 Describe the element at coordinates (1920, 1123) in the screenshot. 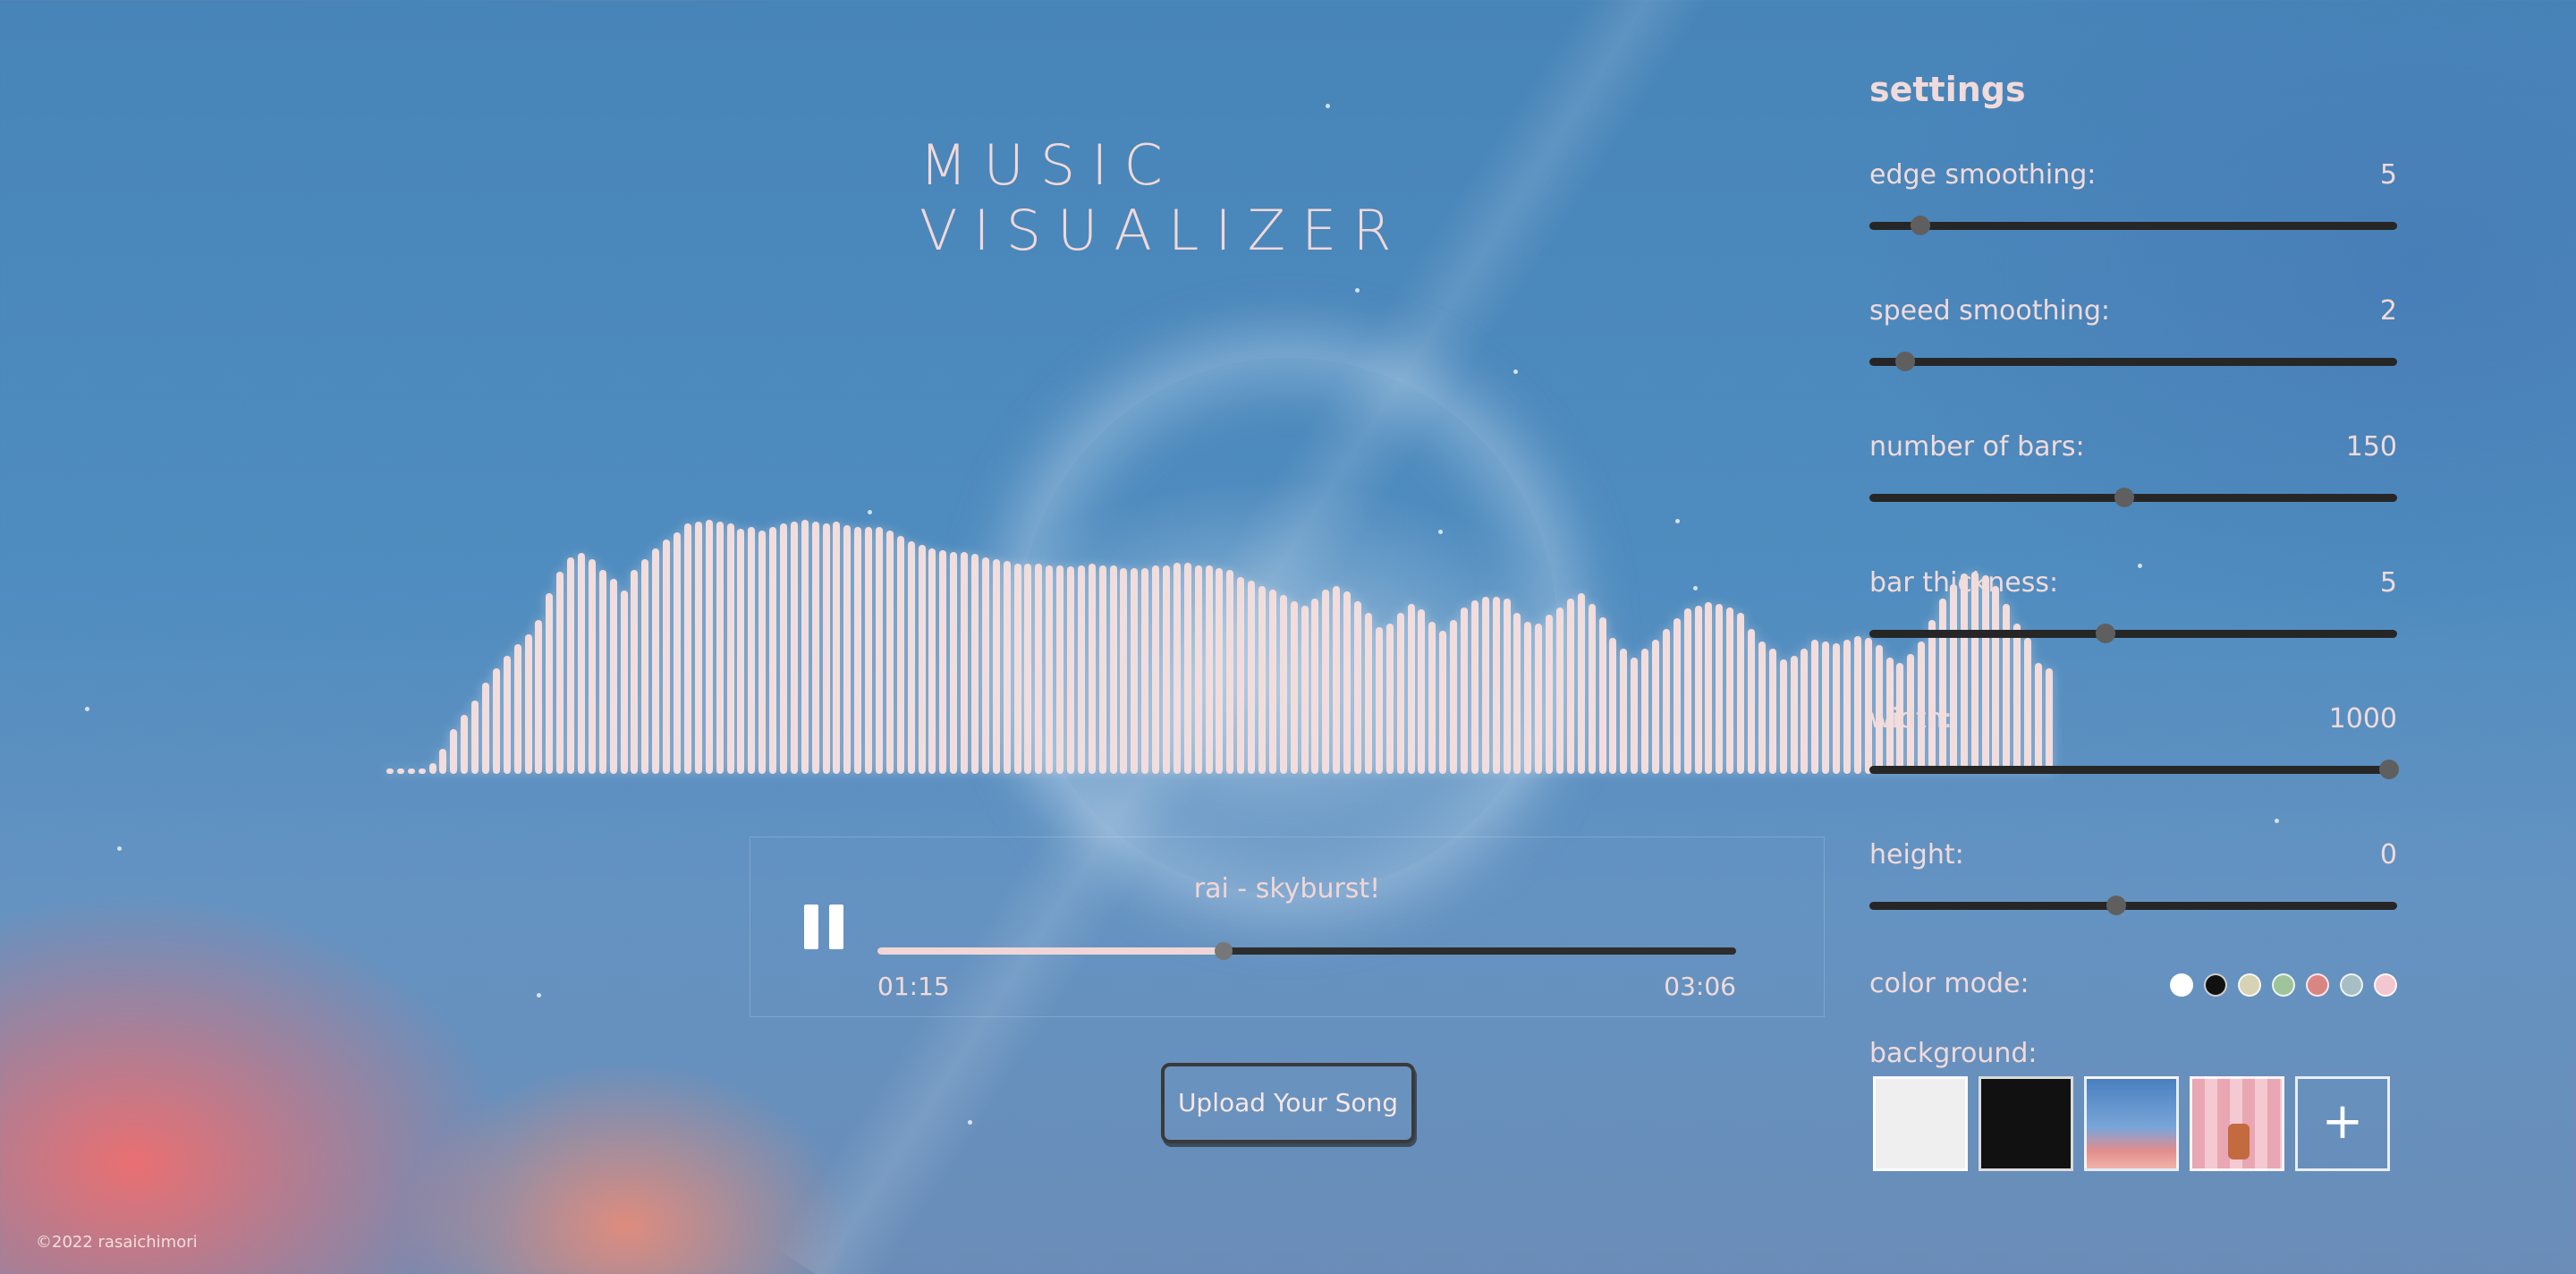

I see `background-white-option` at that location.